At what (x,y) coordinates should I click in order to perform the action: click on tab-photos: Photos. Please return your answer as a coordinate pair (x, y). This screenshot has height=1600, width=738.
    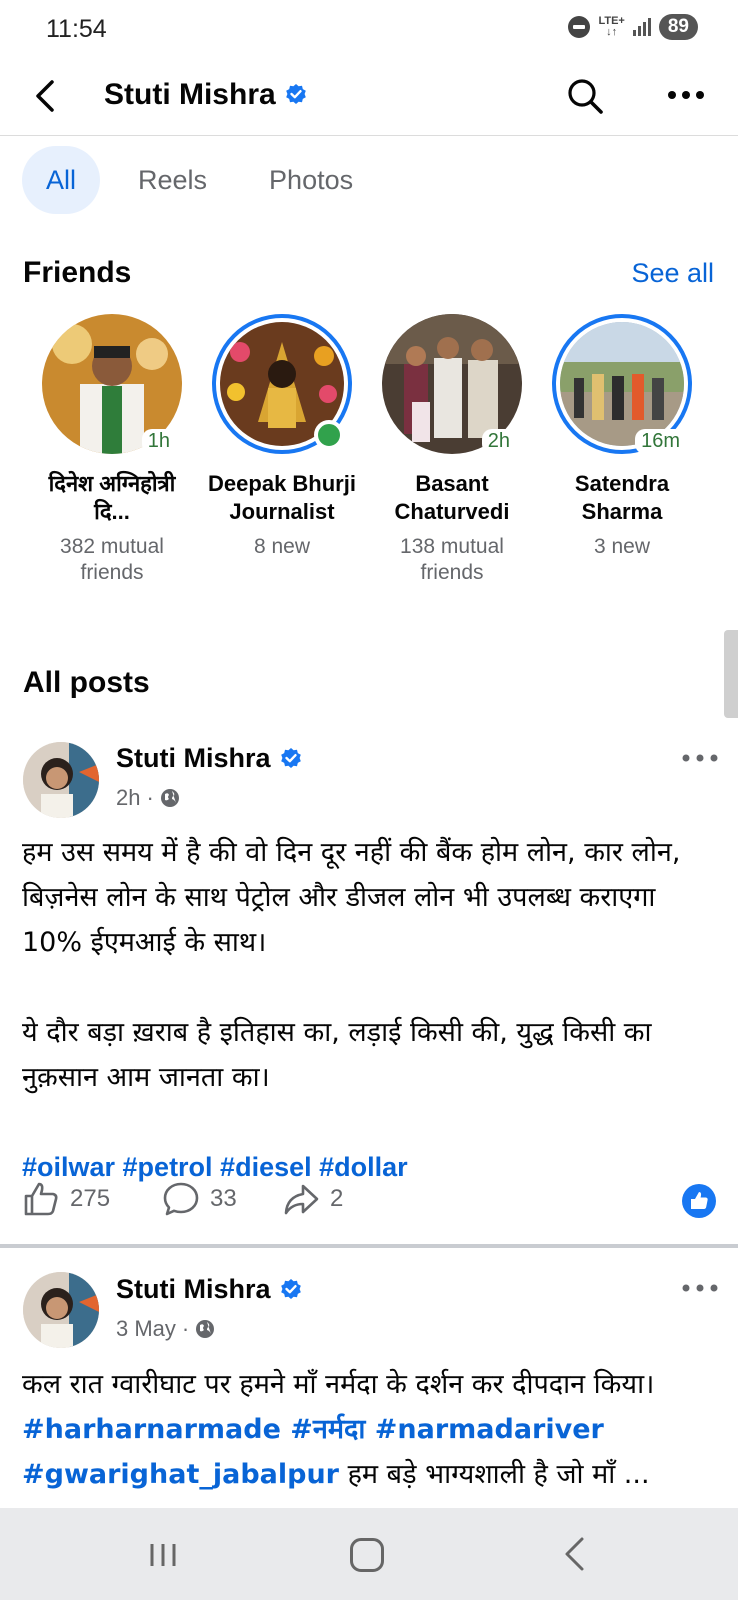
    Looking at the image, I should click on (311, 180).